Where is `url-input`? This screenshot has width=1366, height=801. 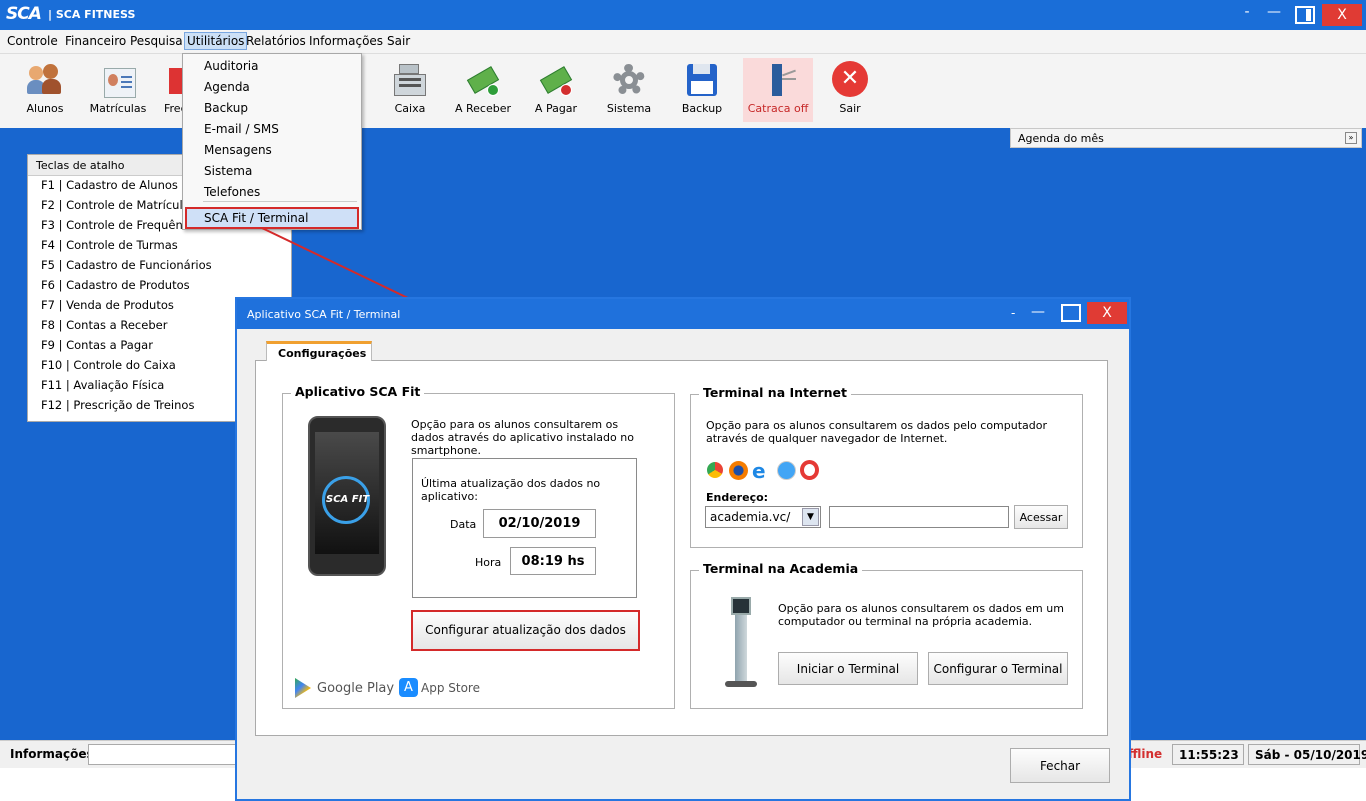
url-input is located at coordinates (919, 517).